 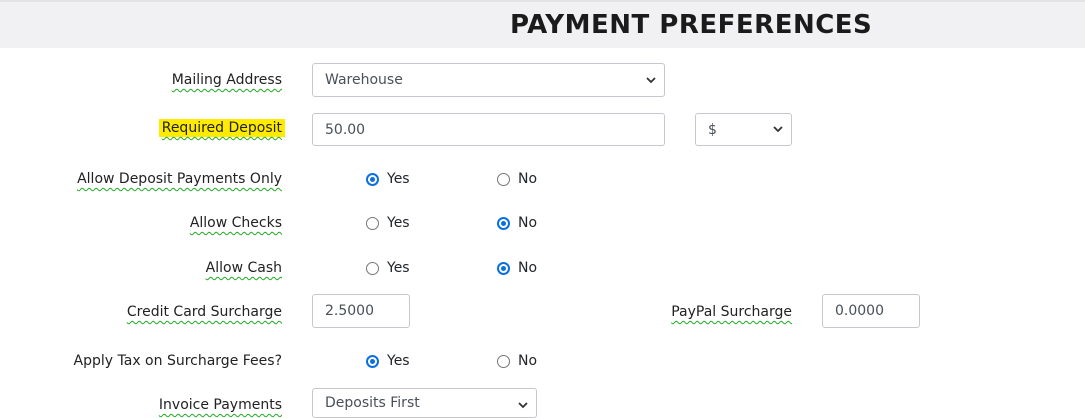 What do you see at coordinates (177, 361) in the screenshot?
I see `apply-tax-surcharge-label: Apply Tax on Surcharge Fees?` at bounding box center [177, 361].